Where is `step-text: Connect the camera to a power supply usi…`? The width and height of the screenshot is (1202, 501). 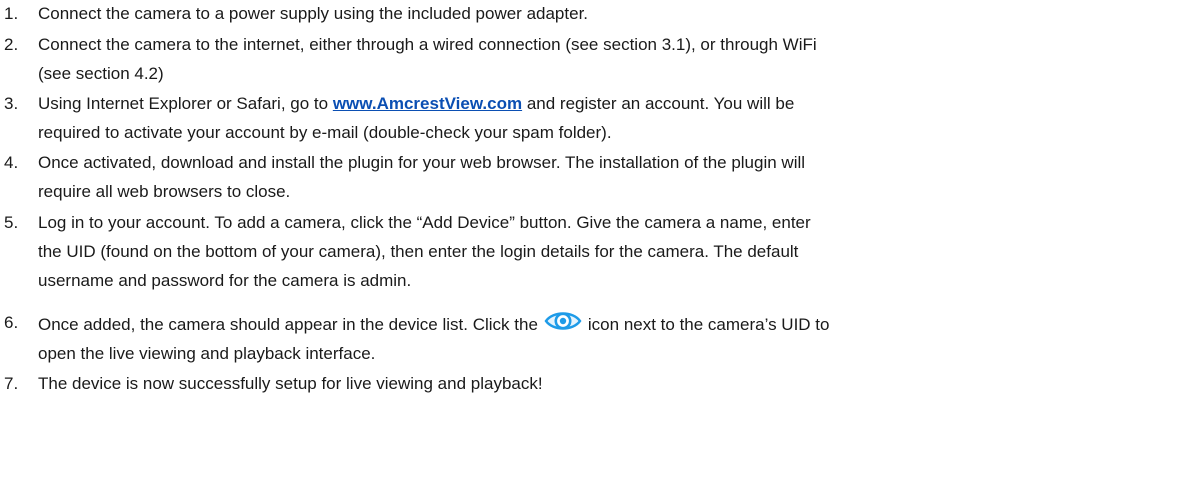 step-text: Connect the camera to a power supply usi… is located at coordinates (618, 14).